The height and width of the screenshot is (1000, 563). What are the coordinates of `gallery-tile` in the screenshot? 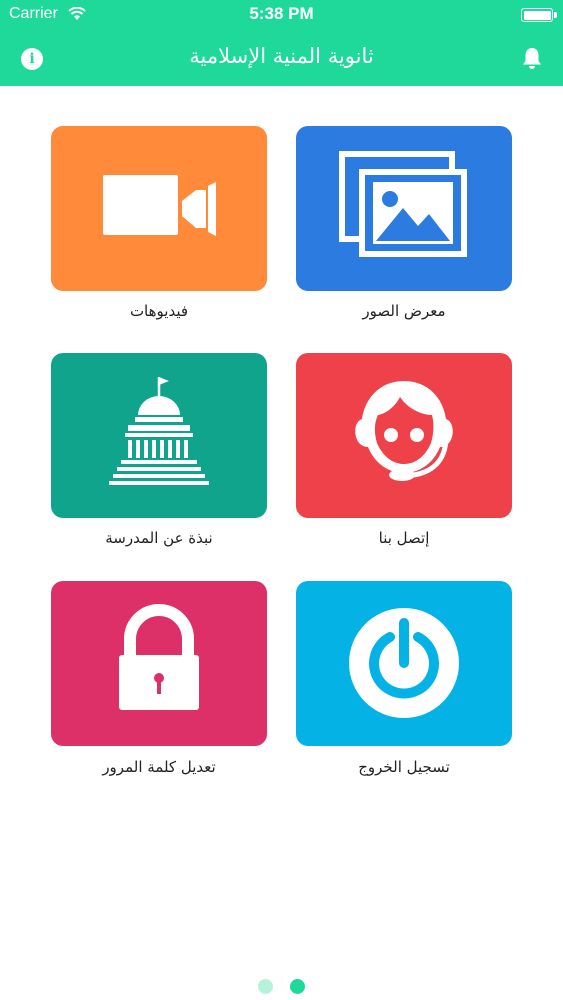 It's located at (404, 208).